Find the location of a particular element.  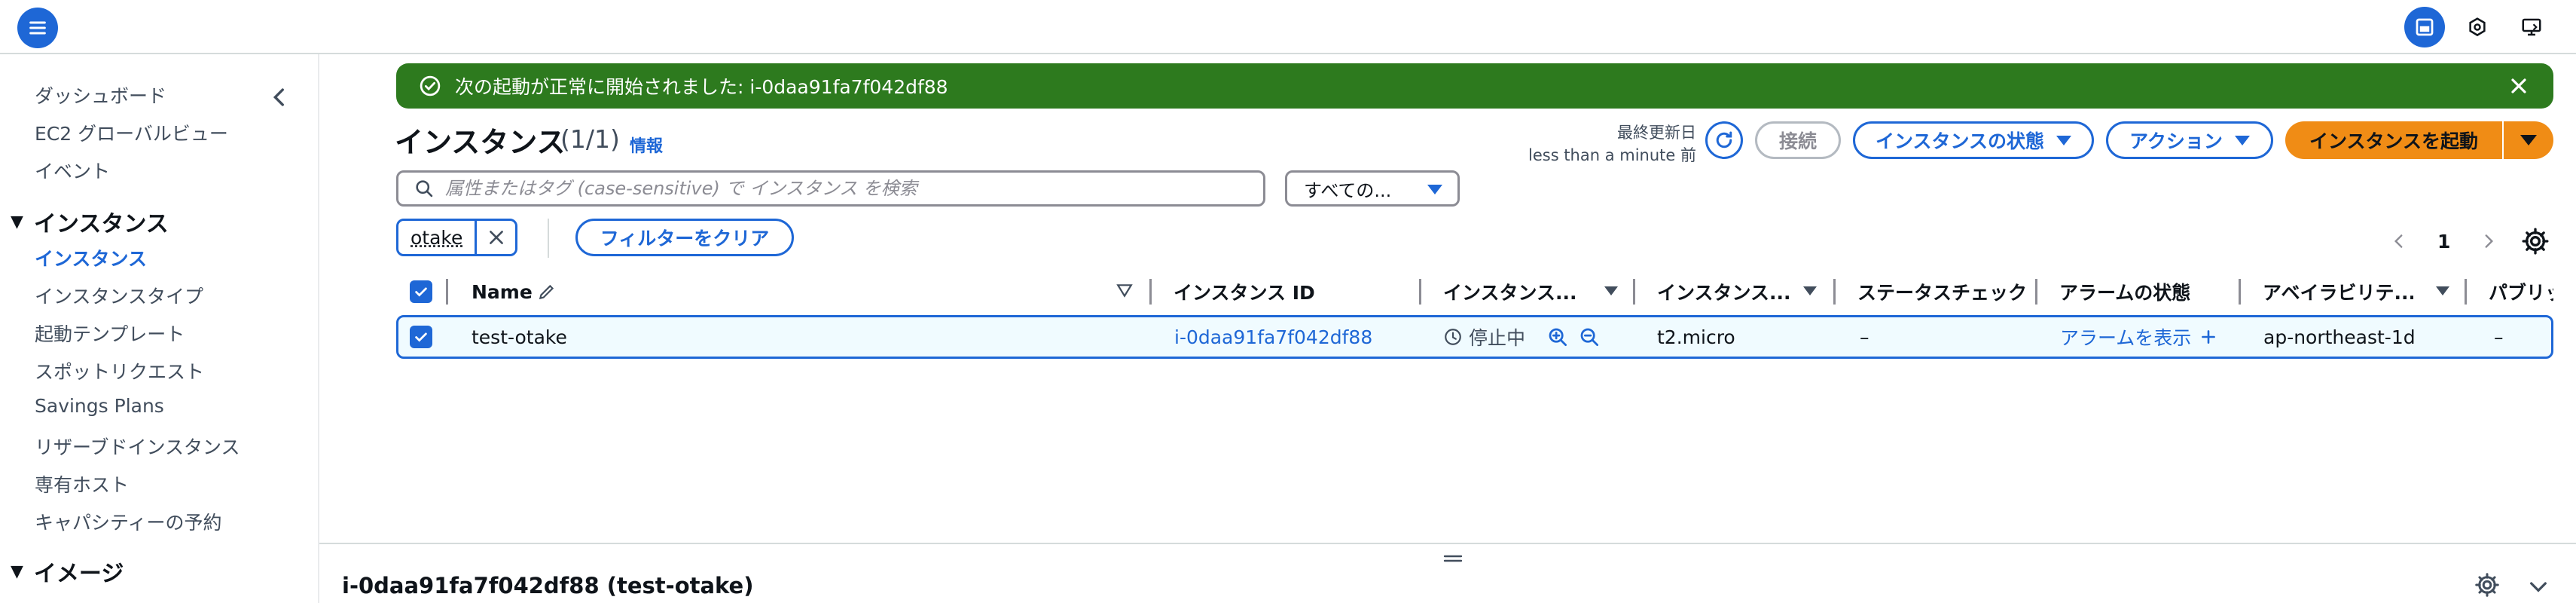

filter-token: otake is located at coordinates (457, 237).